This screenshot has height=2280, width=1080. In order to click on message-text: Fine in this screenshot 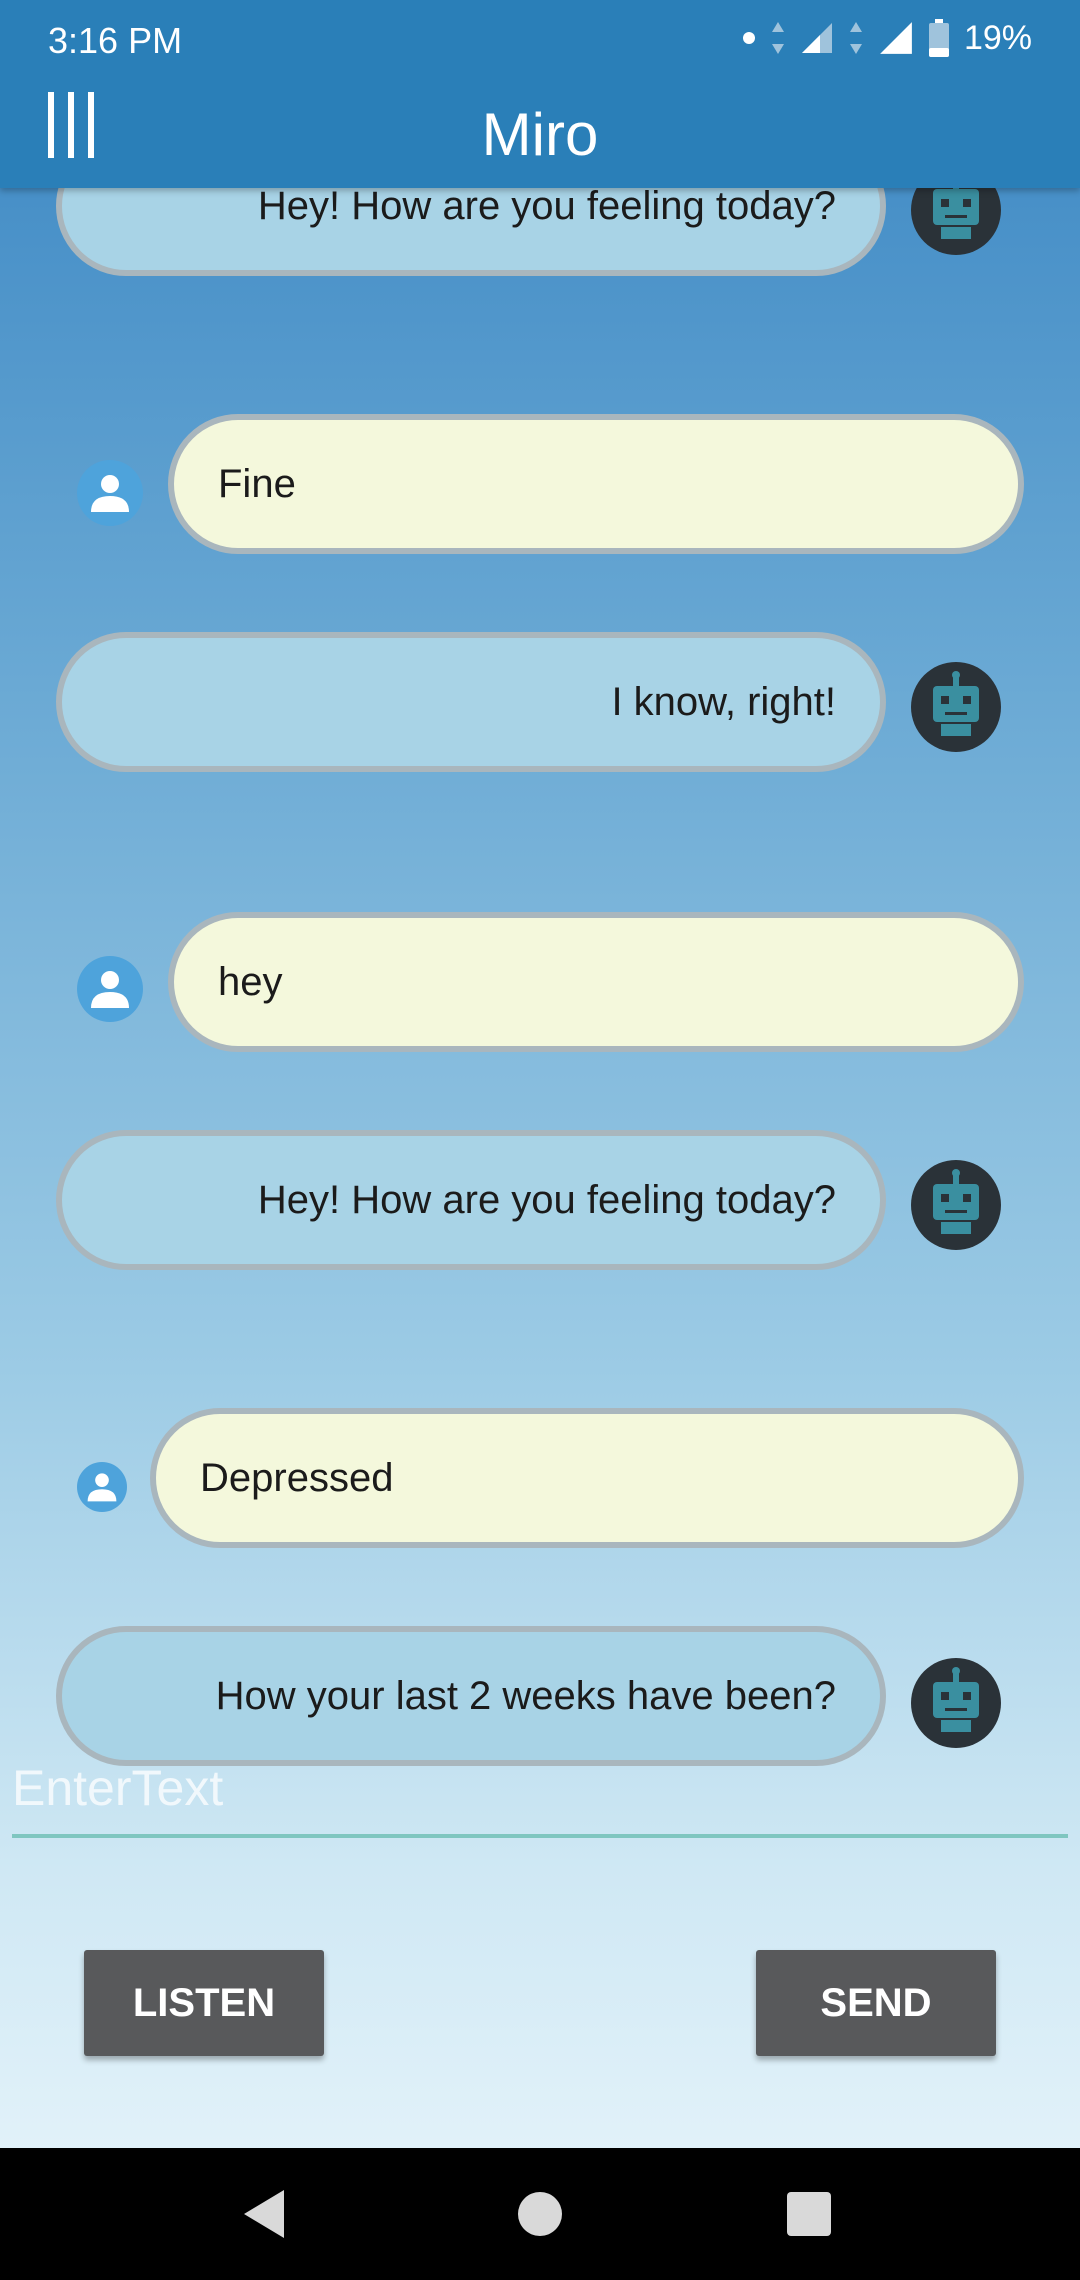, I will do `click(257, 483)`.